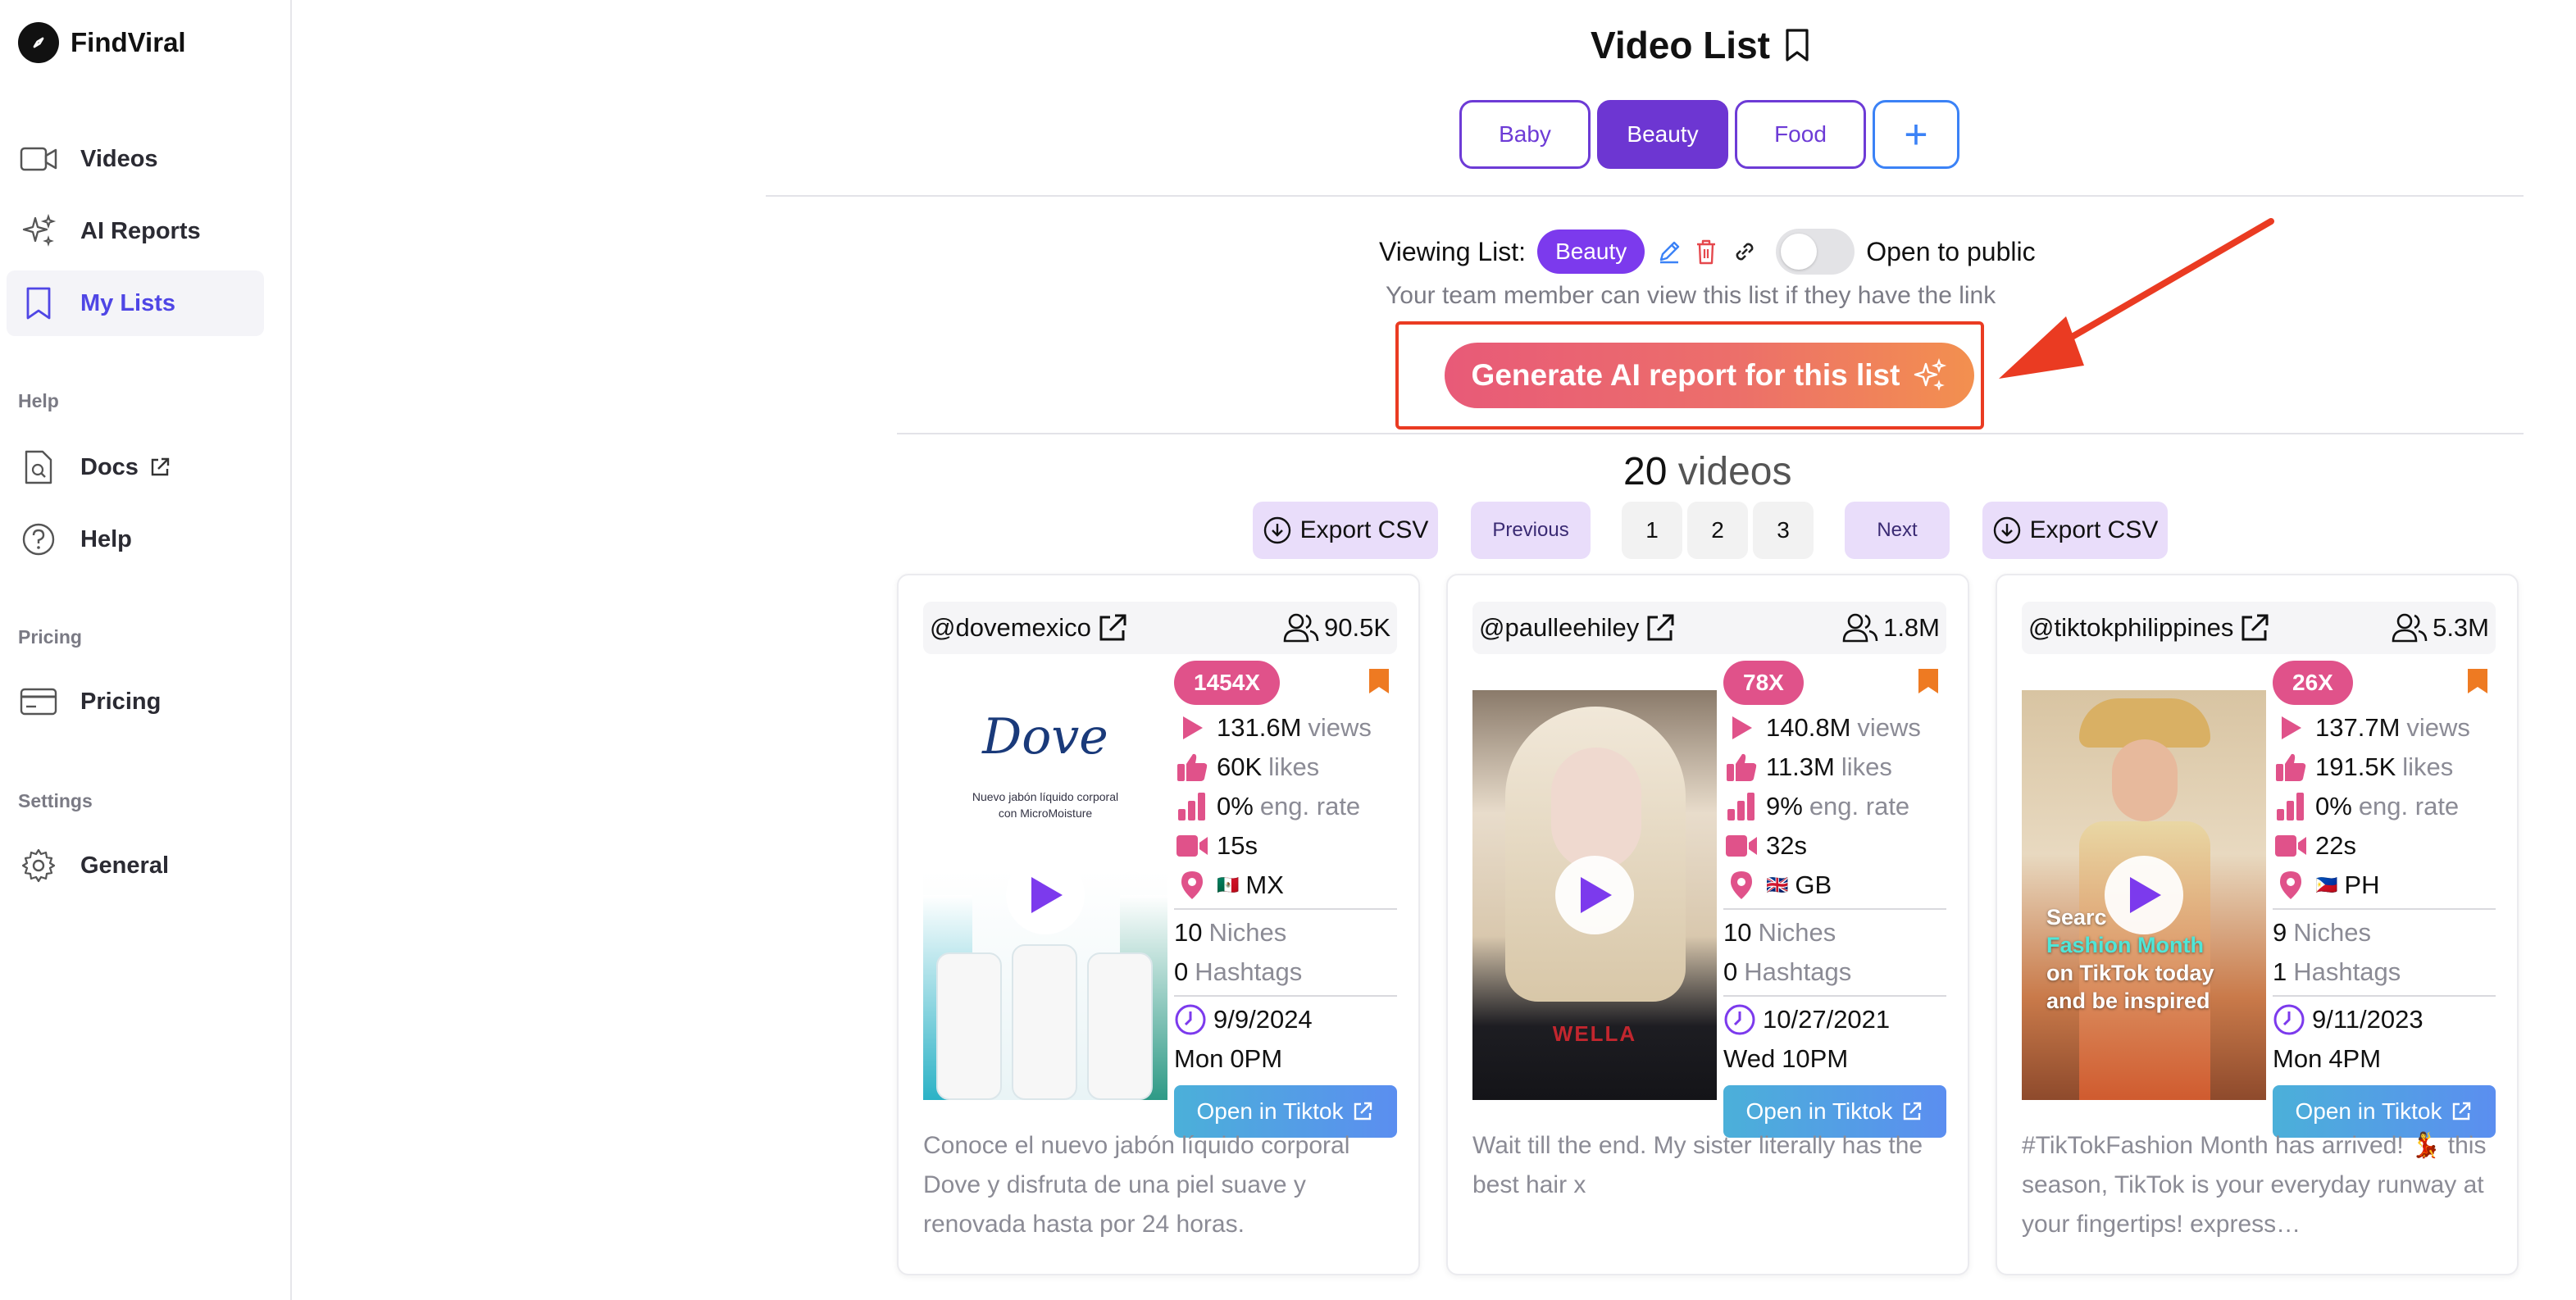  What do you see at coordinates (1652, 530) in the screenshot?
I see `page-1-button: 1` at bounding box center [1652, 530].